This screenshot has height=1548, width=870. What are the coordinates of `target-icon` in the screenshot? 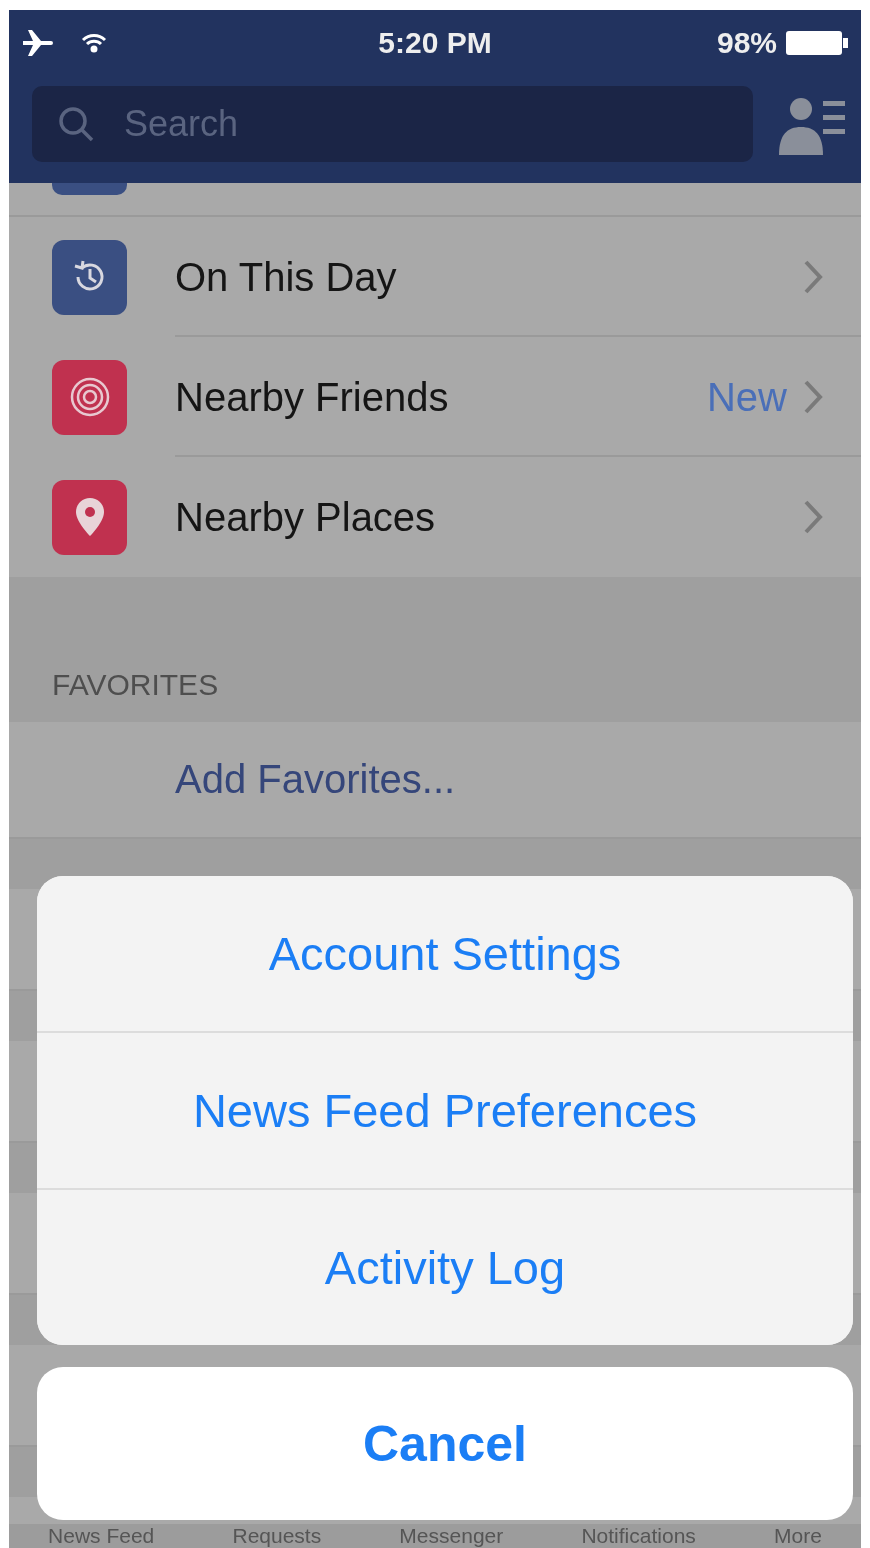 It's located at (89, 397).